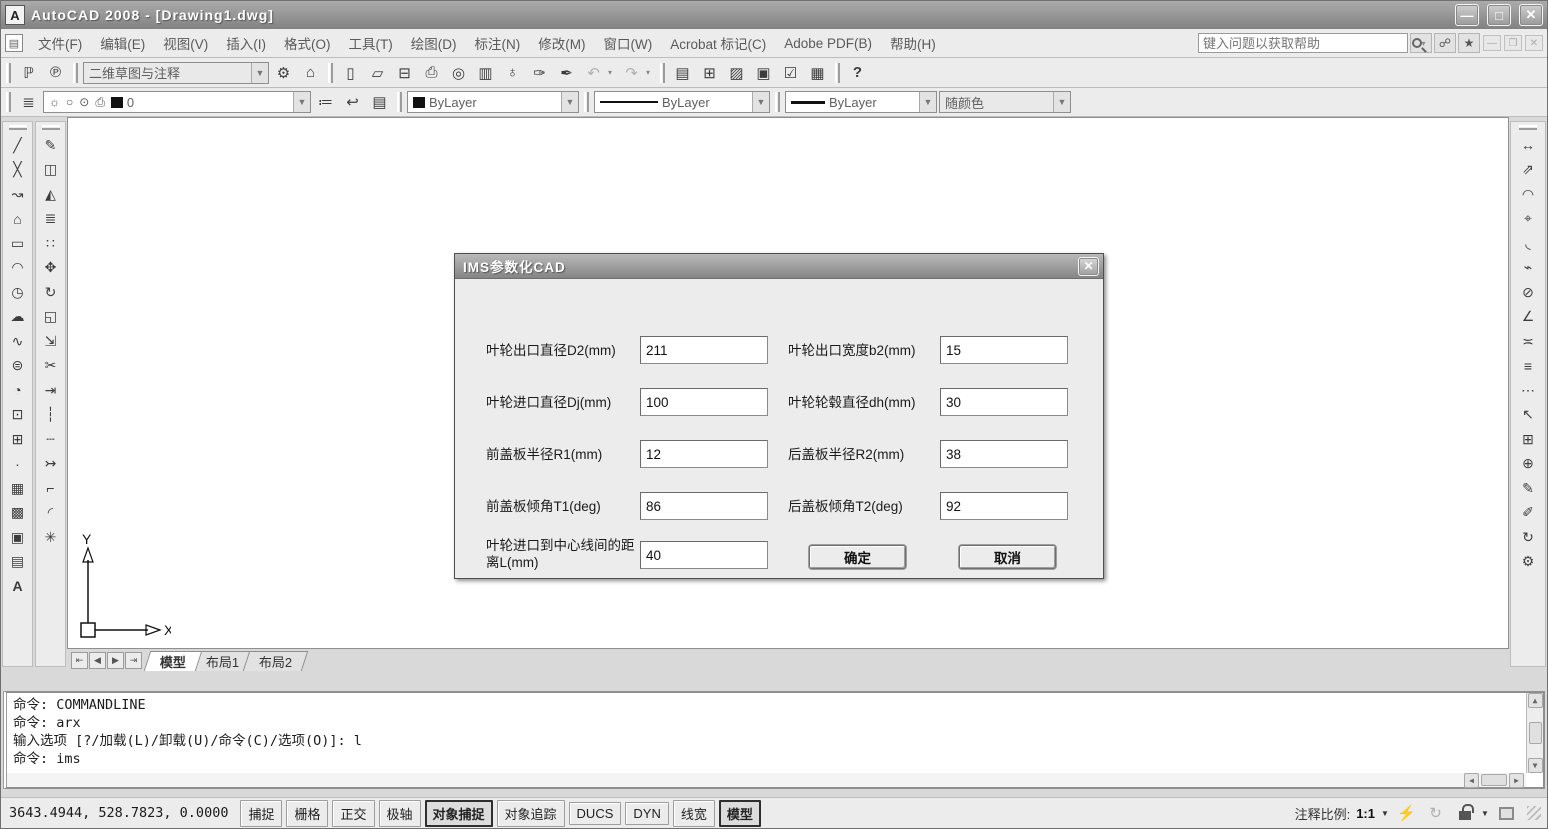 Image resolution: width=1548 pixels, height=829 pixels. I want to click on linetype-dropdown-arrow-icon: ▼, so click(760, 102).